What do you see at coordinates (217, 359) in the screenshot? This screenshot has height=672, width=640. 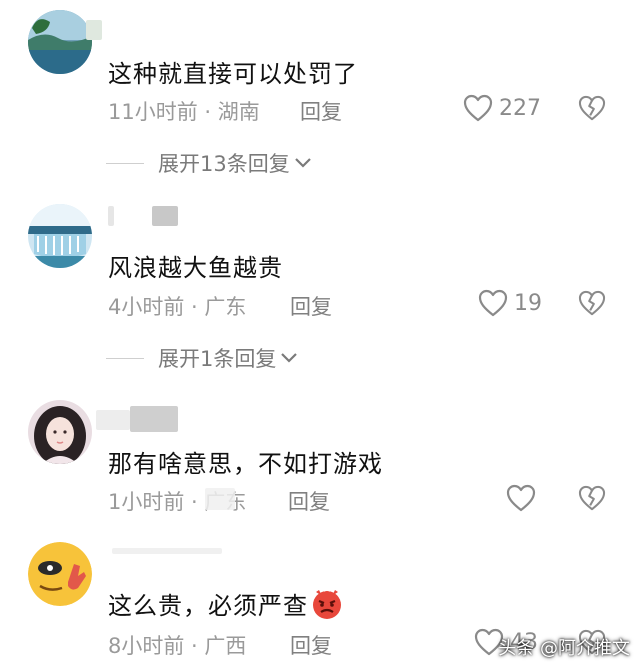 I see `expand-label: 展开1条回复` at bounding box center [217, 359].